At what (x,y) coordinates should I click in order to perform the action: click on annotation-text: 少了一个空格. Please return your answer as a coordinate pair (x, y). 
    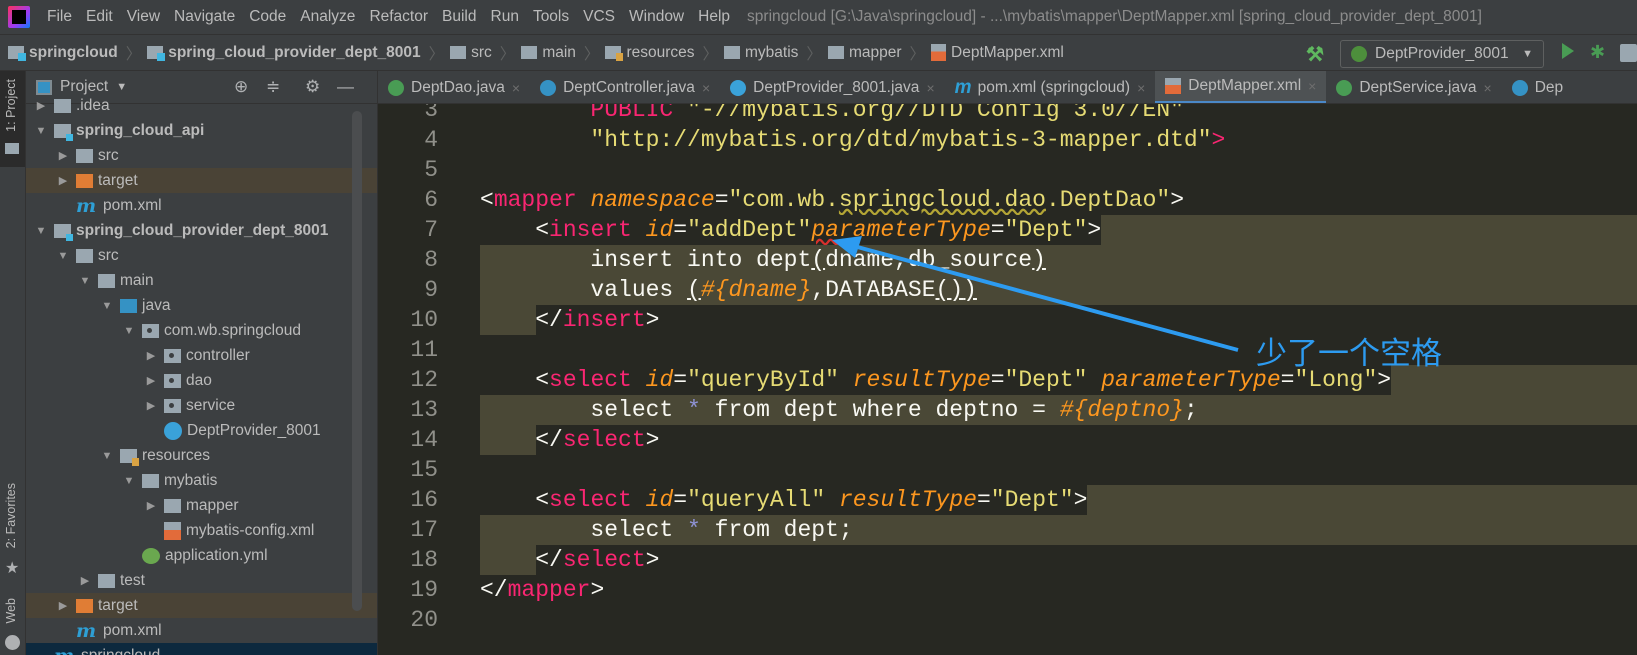
    Looking at the image, I should click on (1349, 354).